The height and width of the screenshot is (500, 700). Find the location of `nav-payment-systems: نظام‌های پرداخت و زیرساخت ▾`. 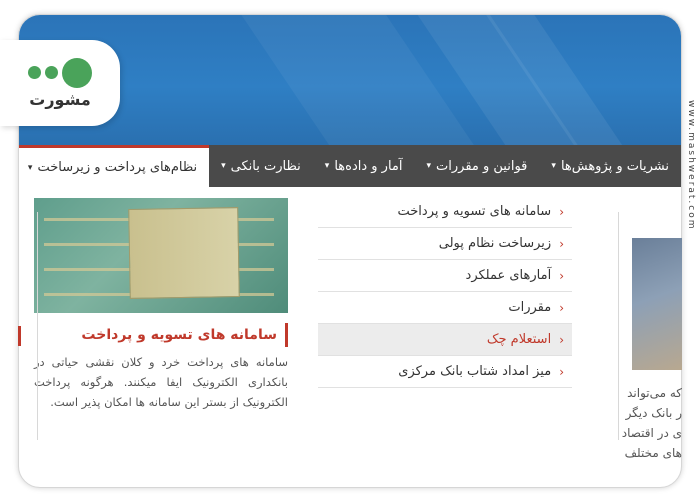

nav-payment-systems: نظام‌های پرداخت و زیرساخت ▾ is located at coordinates (114, 166).